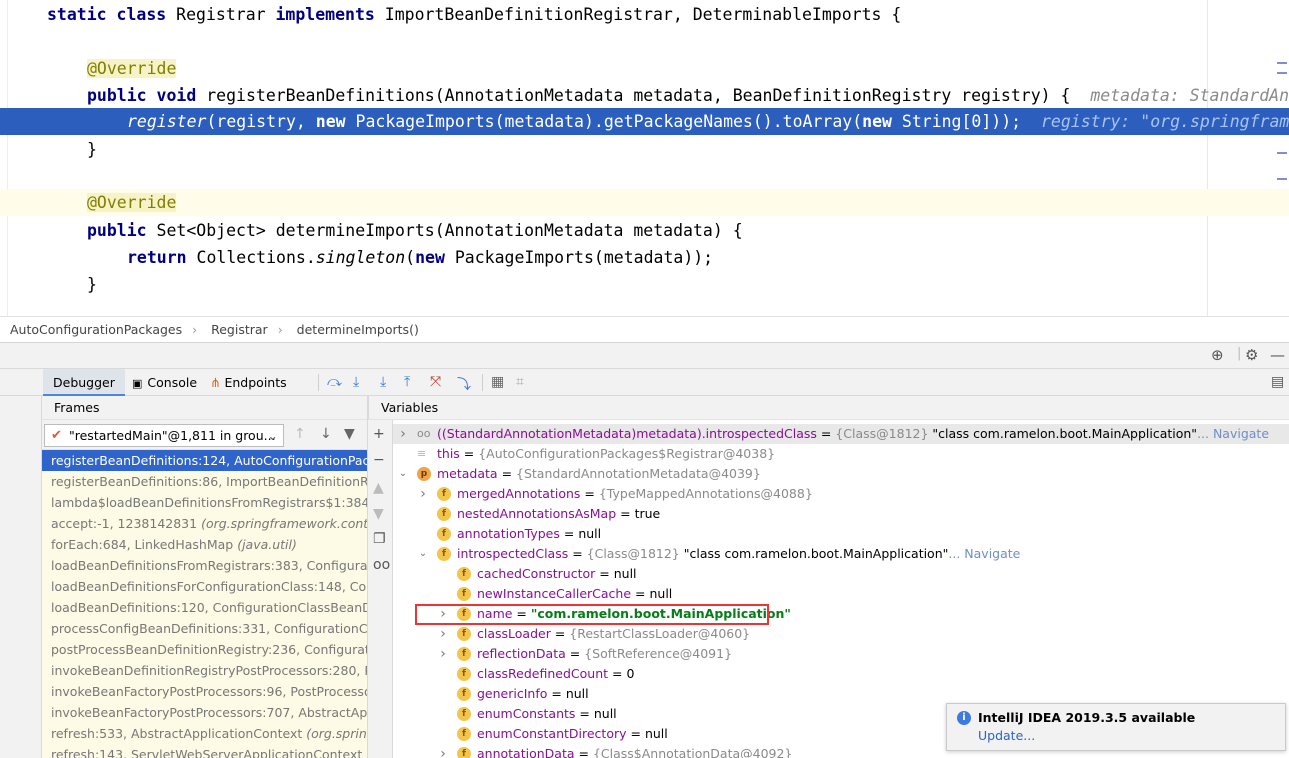 The width and height of the screenshot is (1289, 758). Describe the element at coordinates (464, 384) in the screenshot. I see `run-to-cursor-icon: ⤵` at that location.